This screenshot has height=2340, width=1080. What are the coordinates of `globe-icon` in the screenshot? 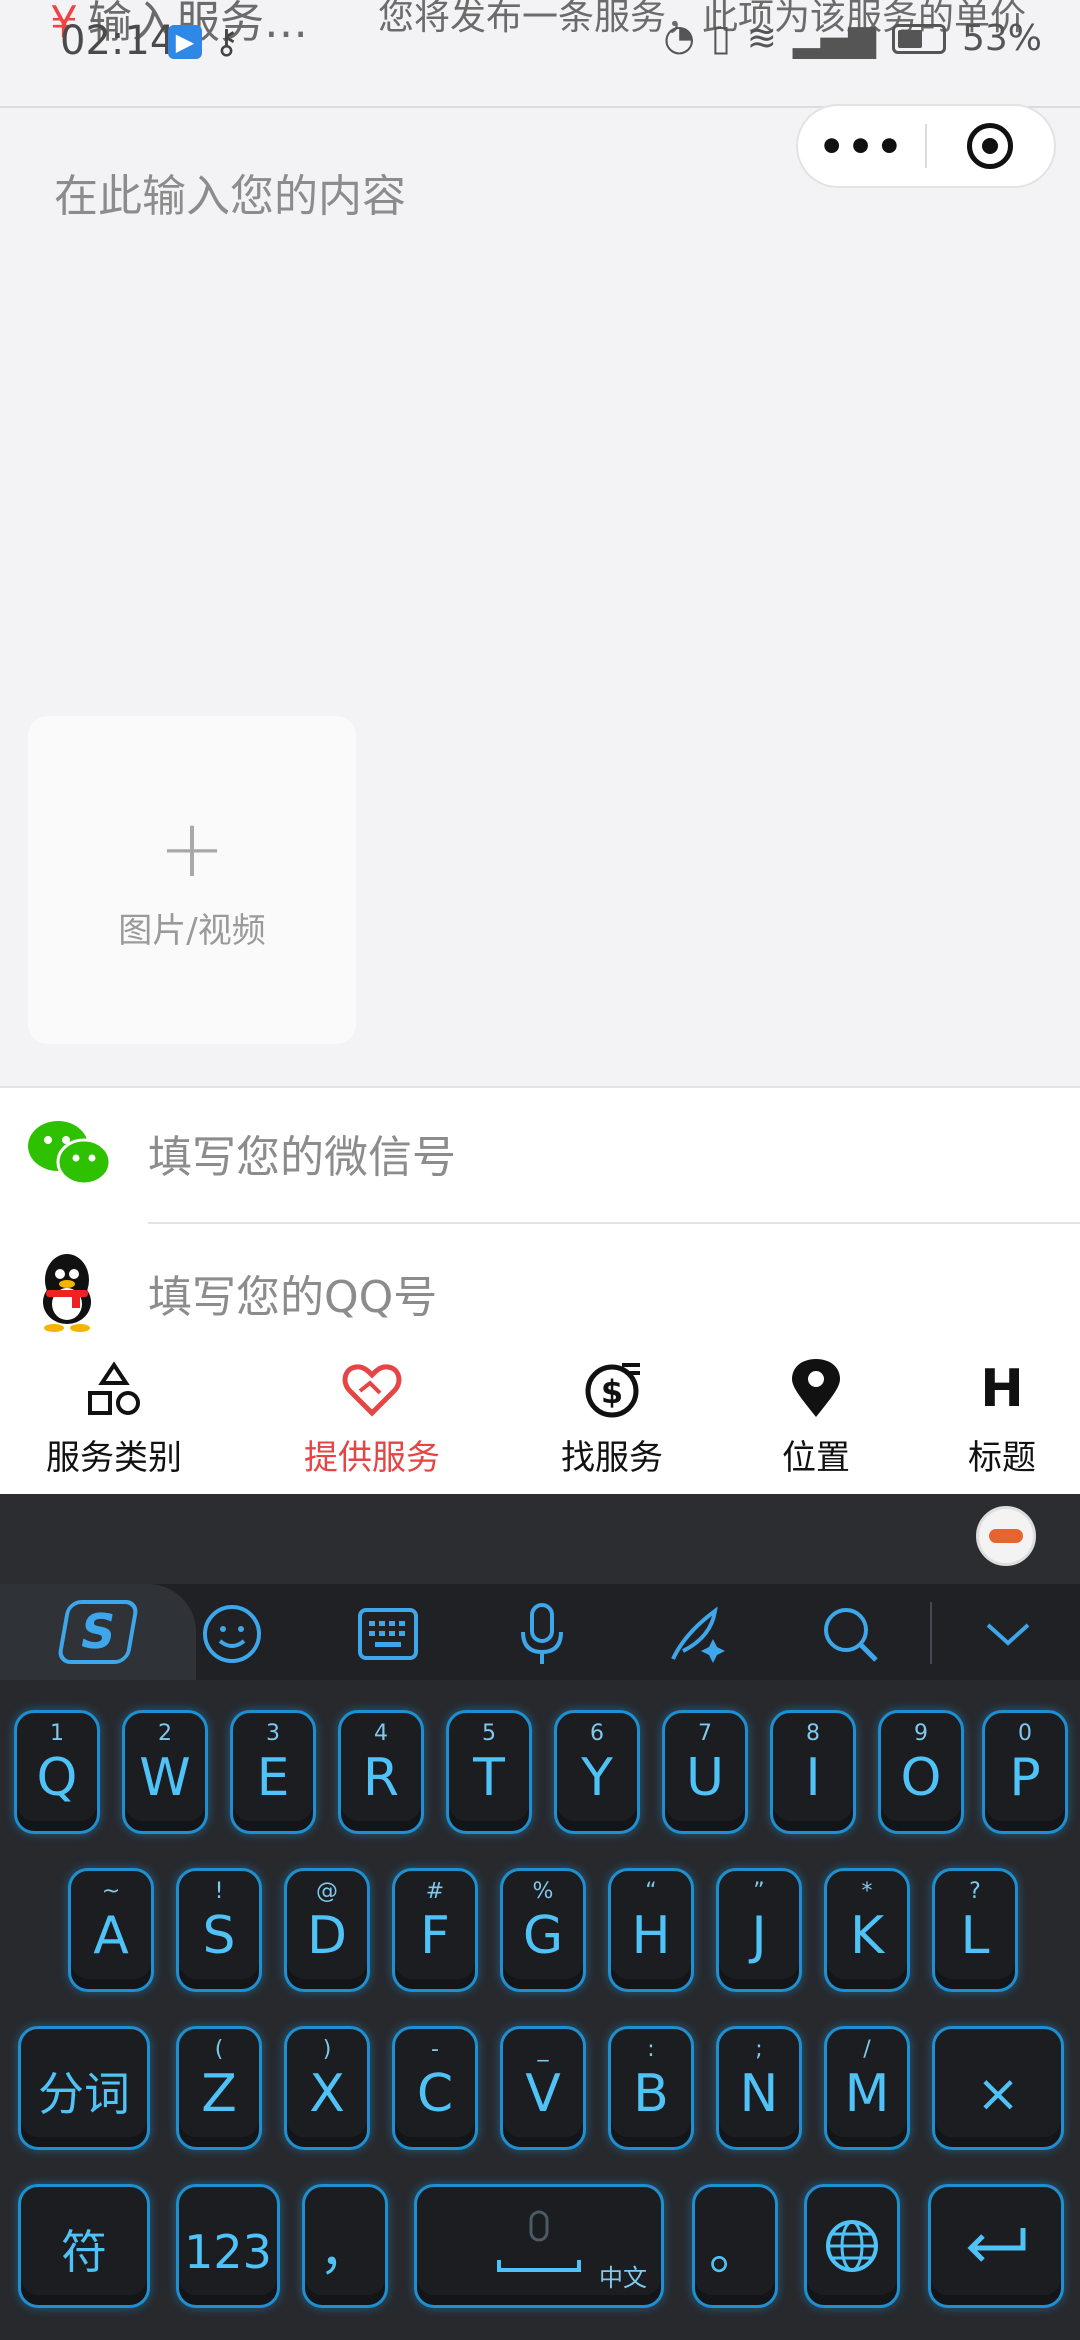 It's located at (852, 2246).